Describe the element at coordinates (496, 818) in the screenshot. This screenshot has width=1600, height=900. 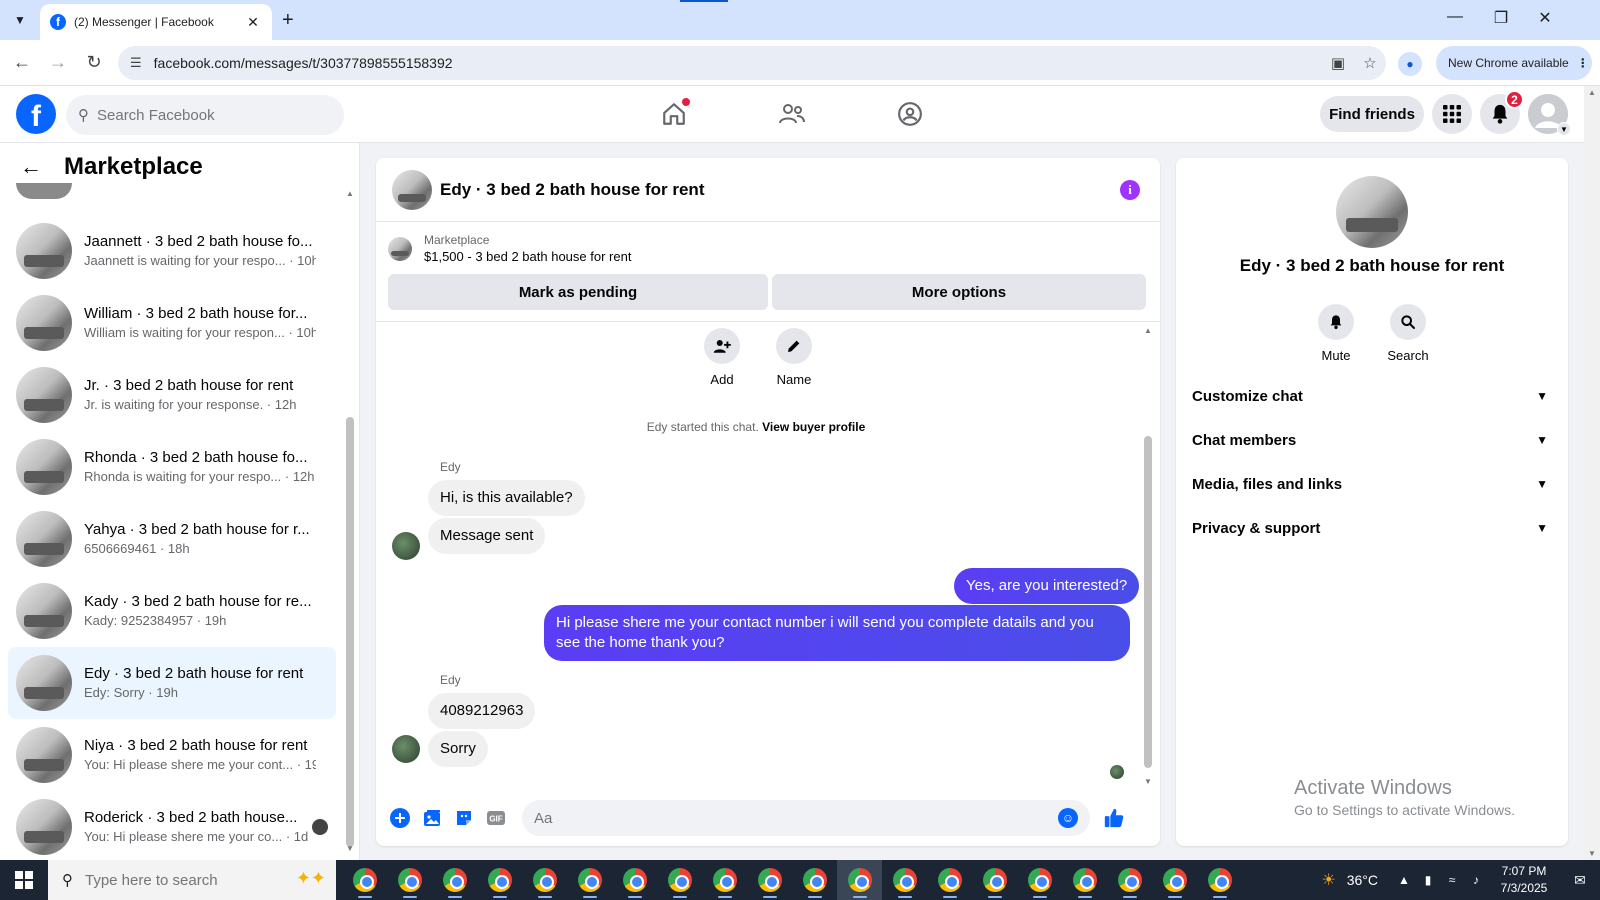
I see `gif-icon: GIF` at that location.